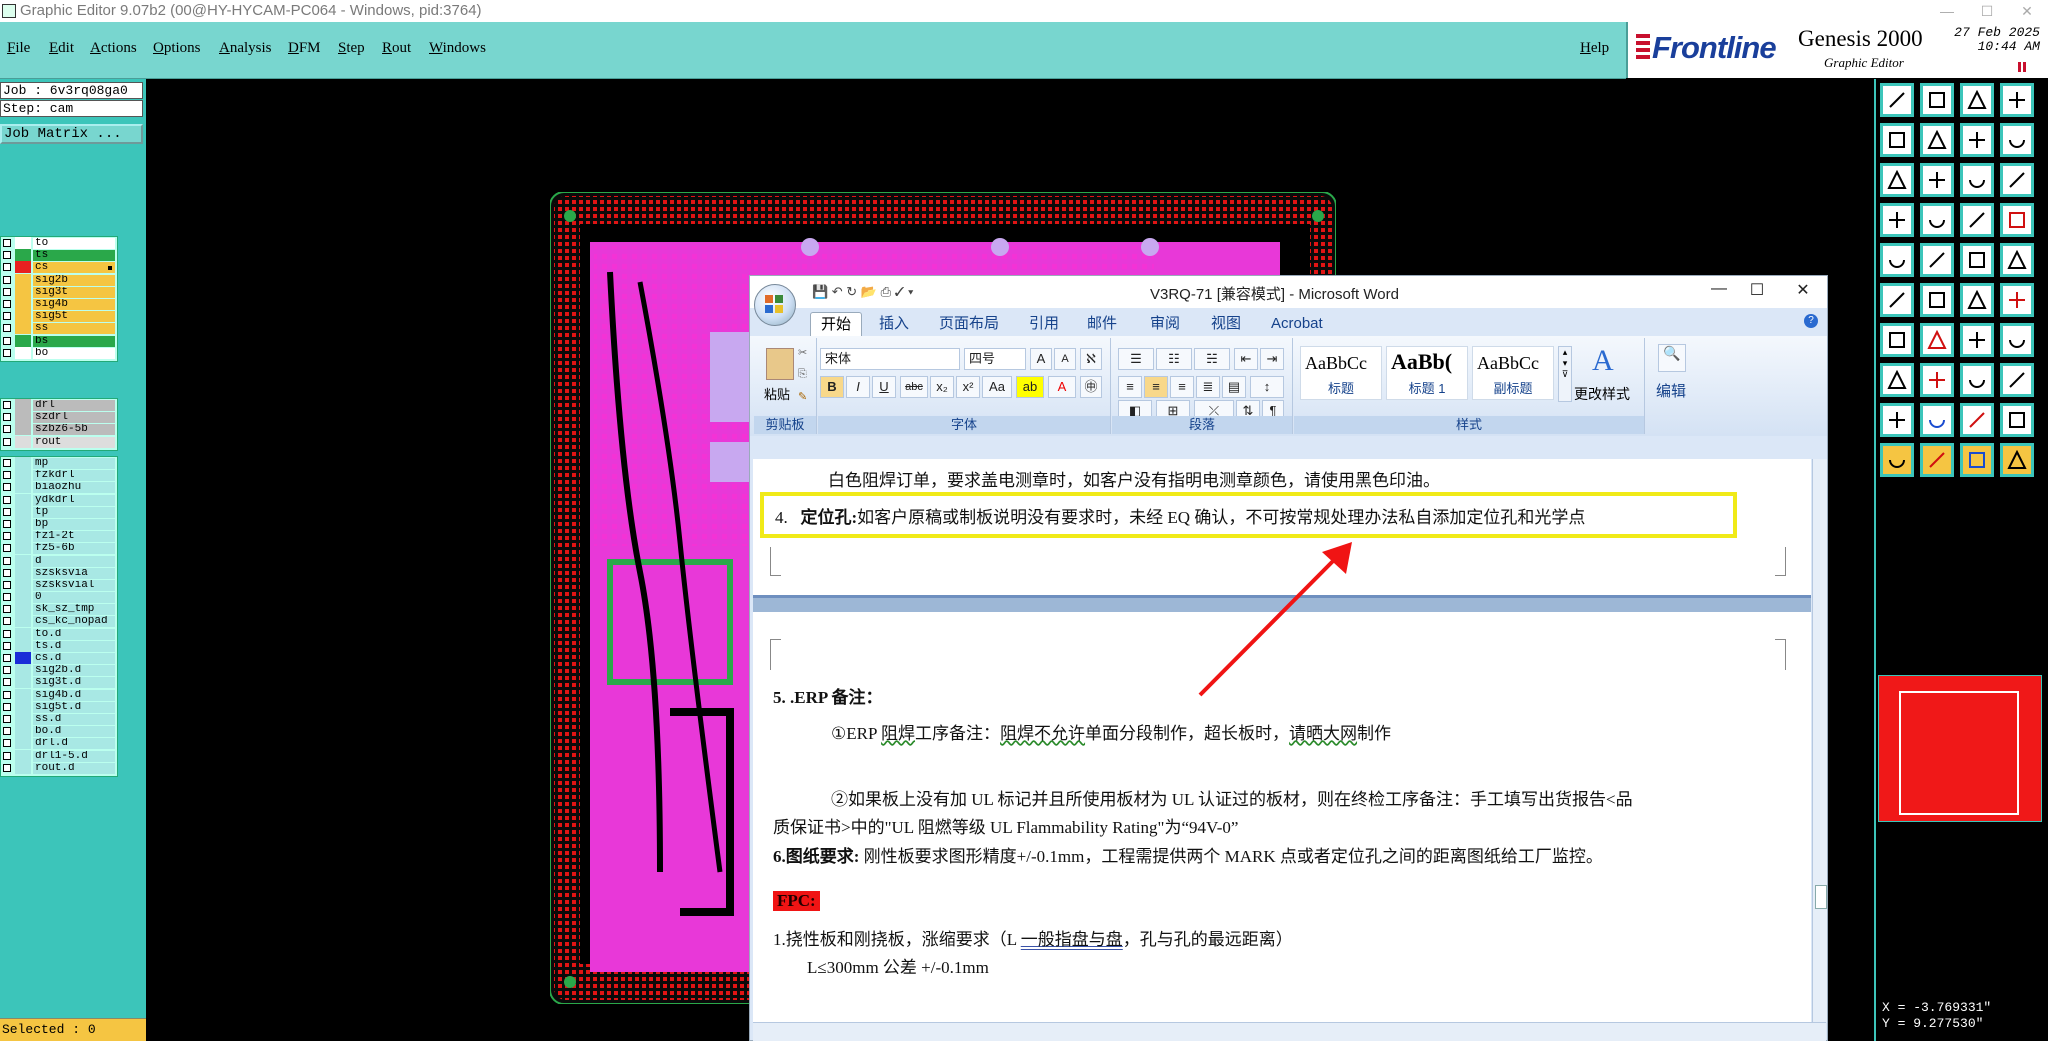 This screenshot has height=1041, width=2048. I want to click on layer-row: sig3t, so click(59, 291).